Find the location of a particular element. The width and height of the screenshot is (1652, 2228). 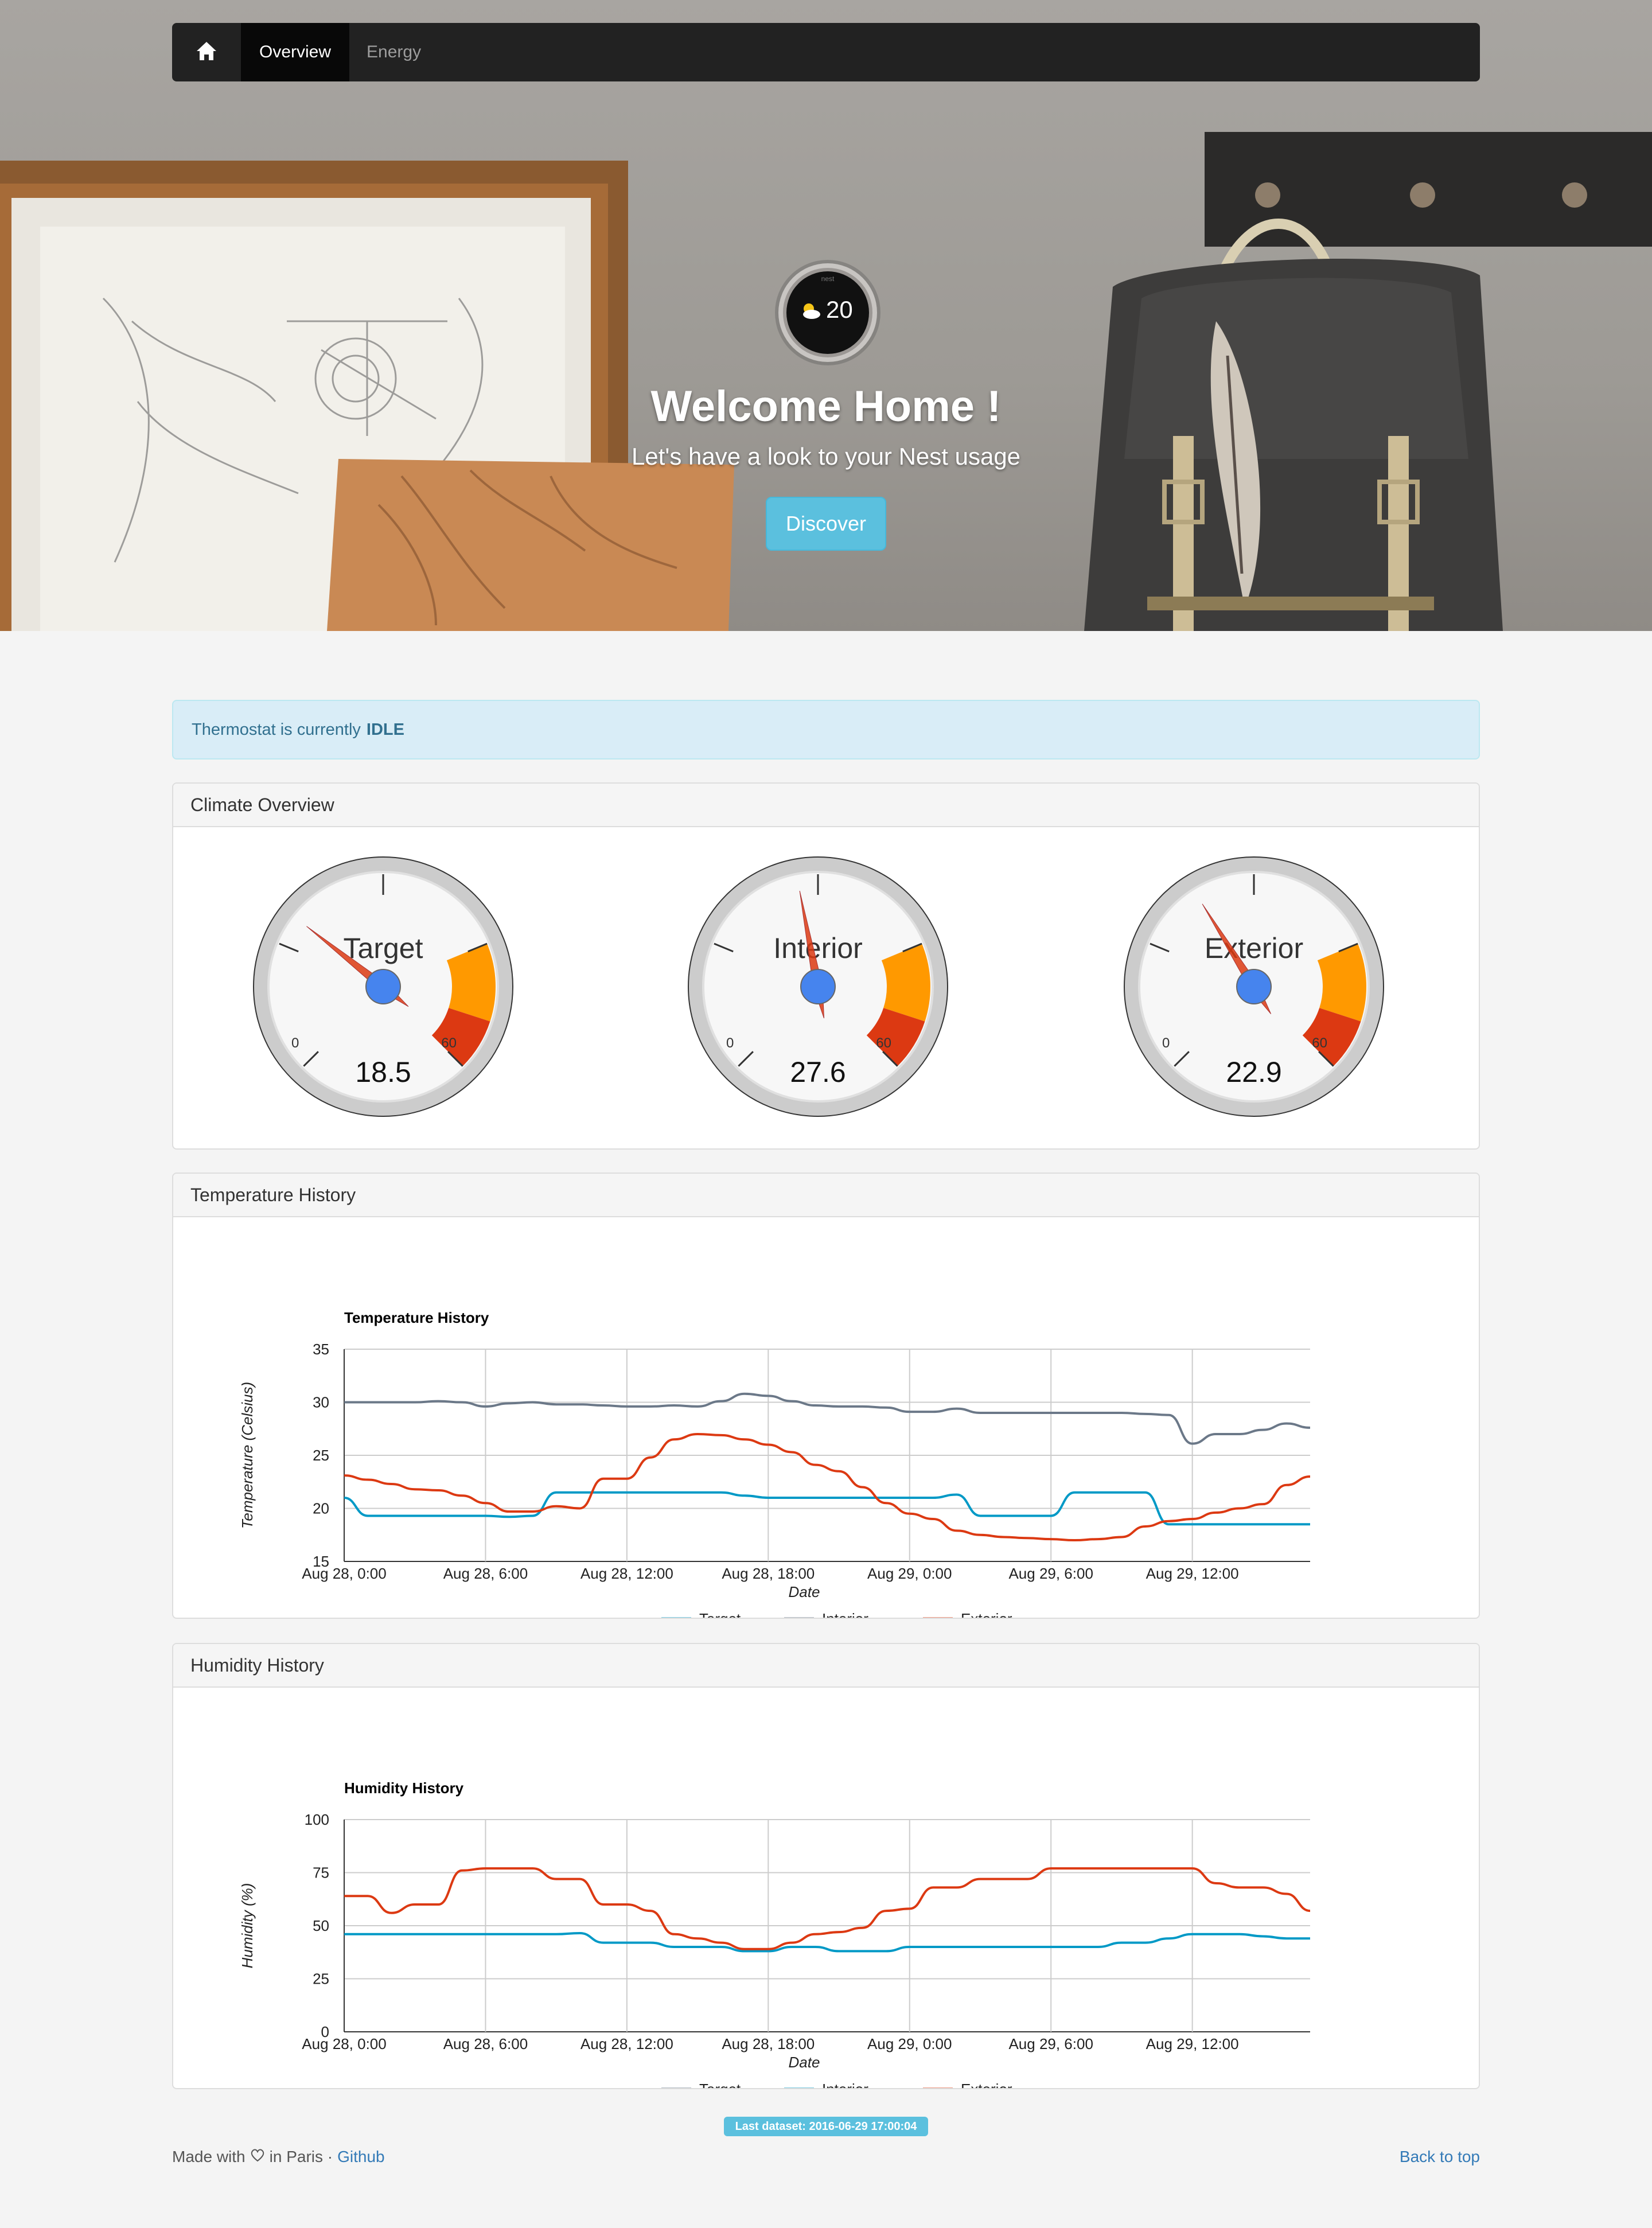

top-navbar: Overview Energy is located at coordinates (826, 52).